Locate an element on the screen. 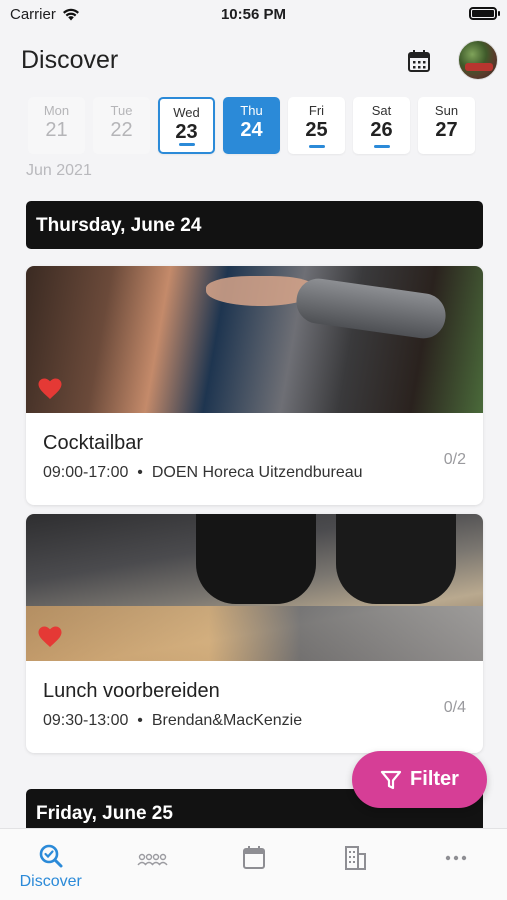  day-date: 21 is located at coordinates (56, 130).